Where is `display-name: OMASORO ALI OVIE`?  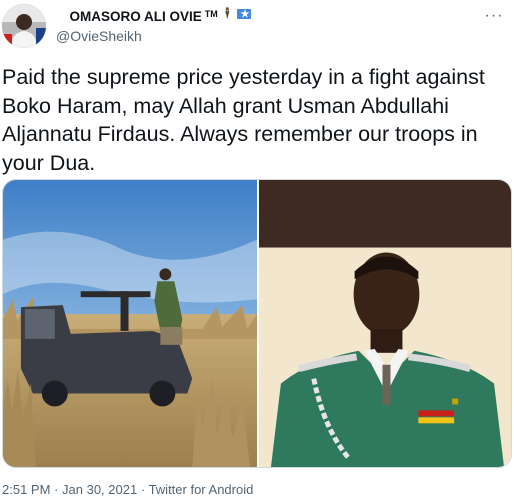
display-name: OMASORO ALI OVIE is located at coordinates (129, 17).